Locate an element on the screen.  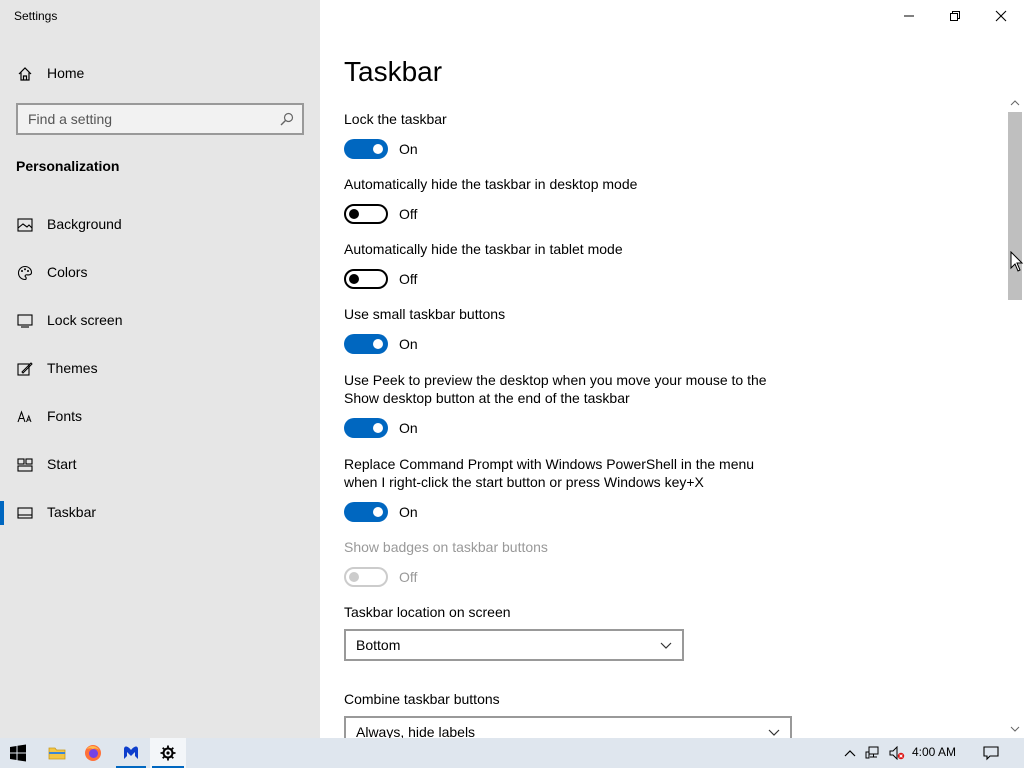
app-title: Settings is located at coordinates (36, 16).